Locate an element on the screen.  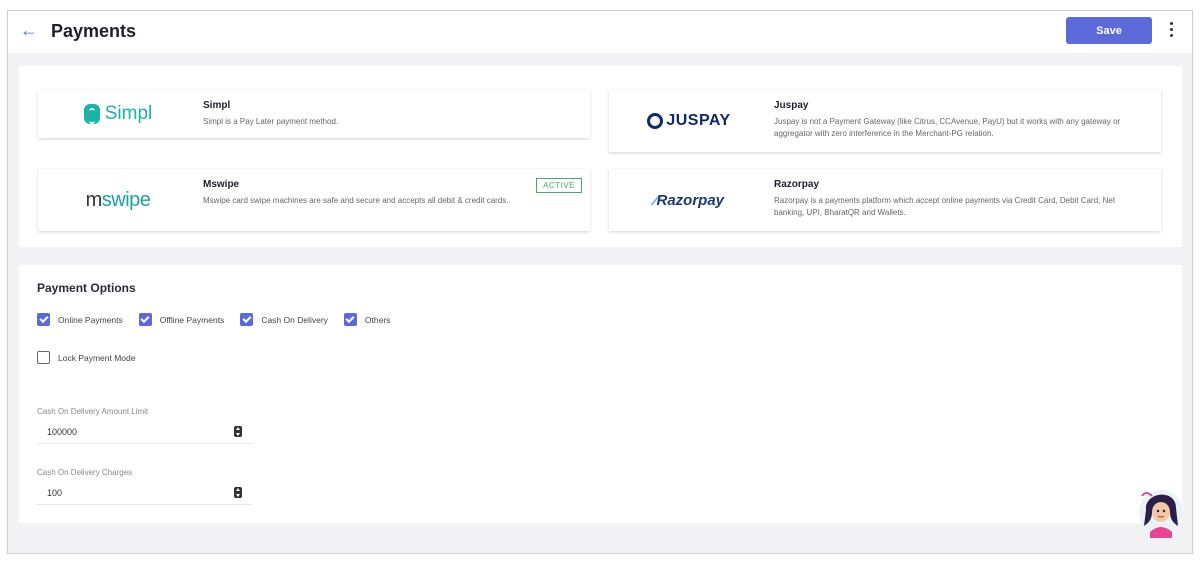
checkbox-others is located at coordinates (350, 319).